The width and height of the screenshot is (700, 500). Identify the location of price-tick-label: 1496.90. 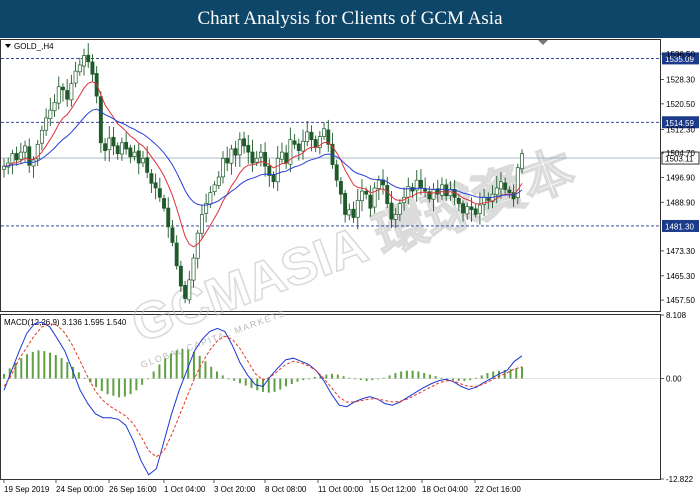
(680, 177).